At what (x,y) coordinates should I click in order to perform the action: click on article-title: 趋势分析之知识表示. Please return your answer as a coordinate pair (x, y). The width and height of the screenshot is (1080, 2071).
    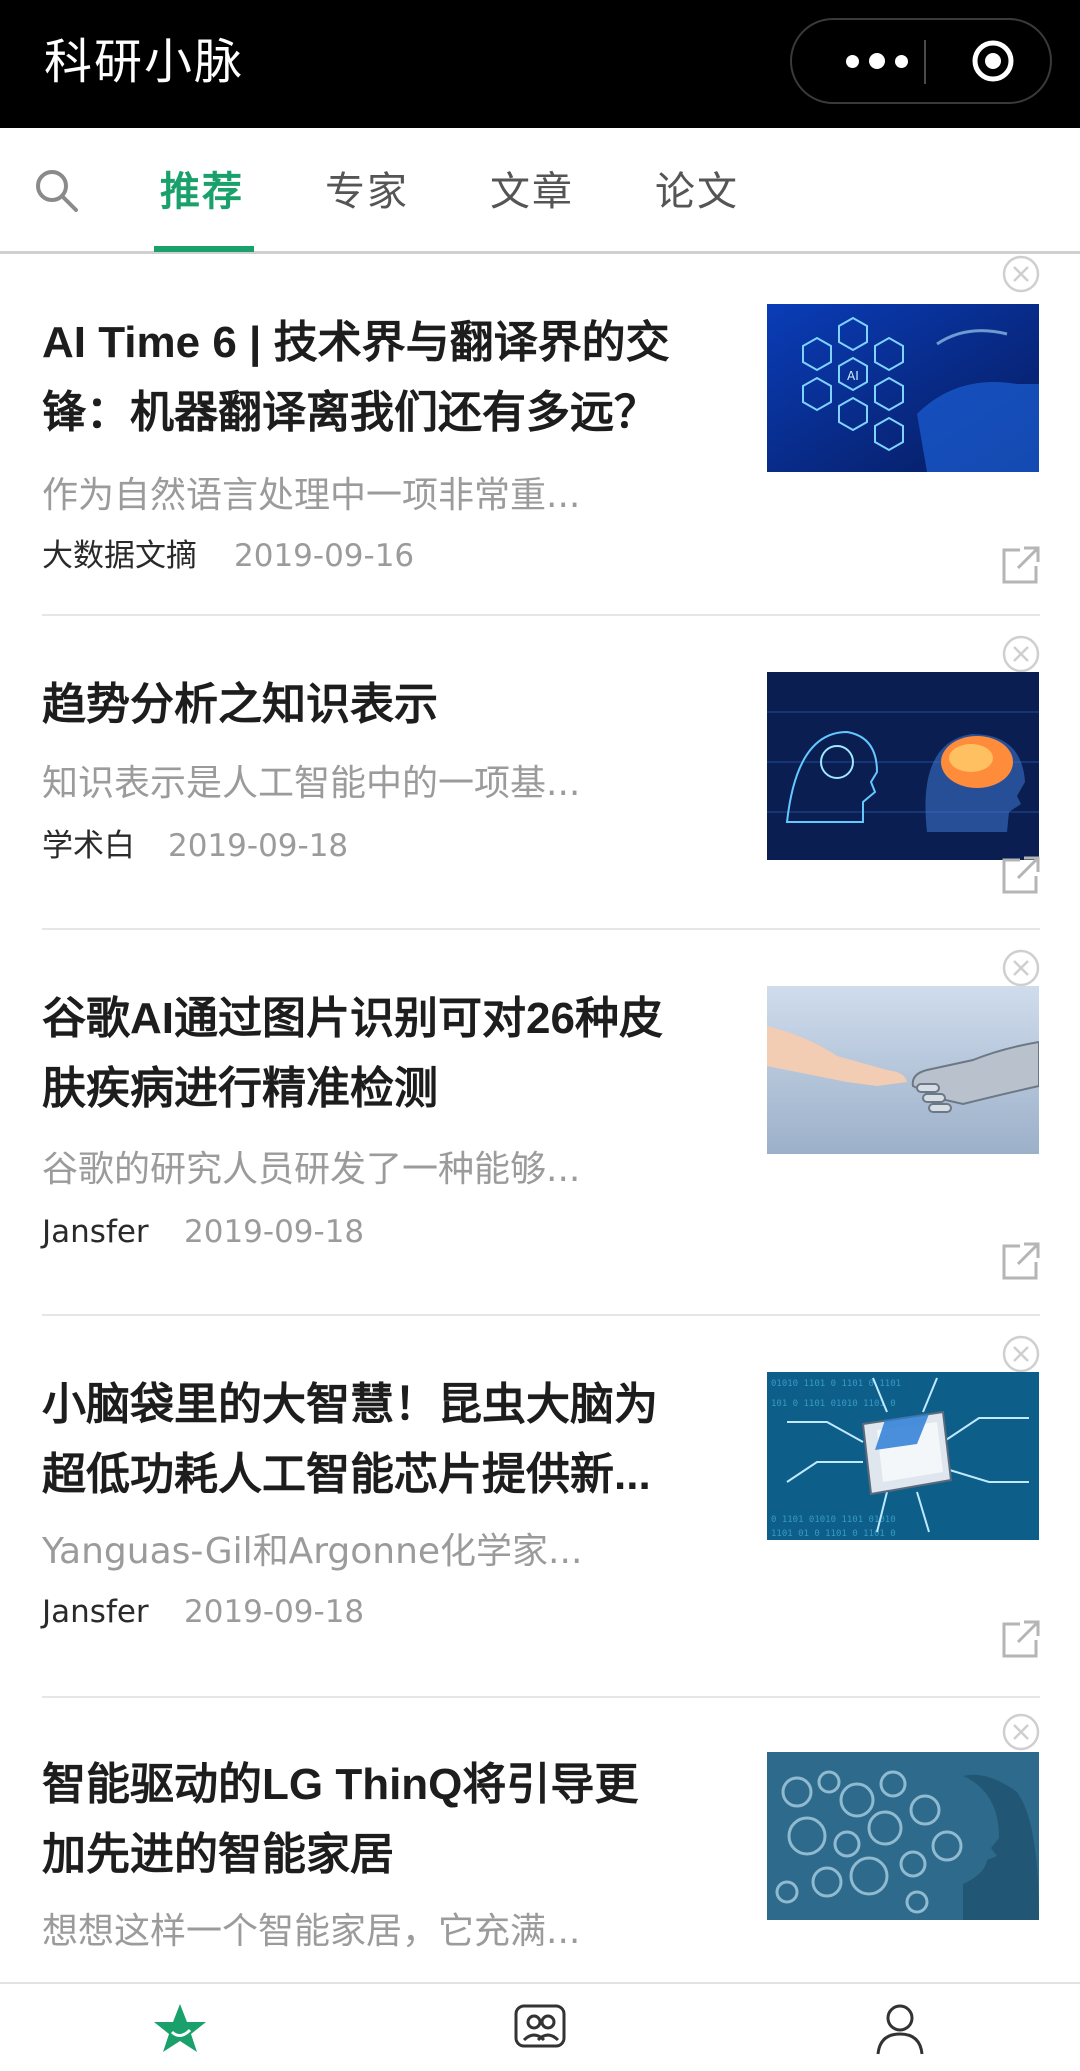
    Looking at the image, I should click on (382, 705).